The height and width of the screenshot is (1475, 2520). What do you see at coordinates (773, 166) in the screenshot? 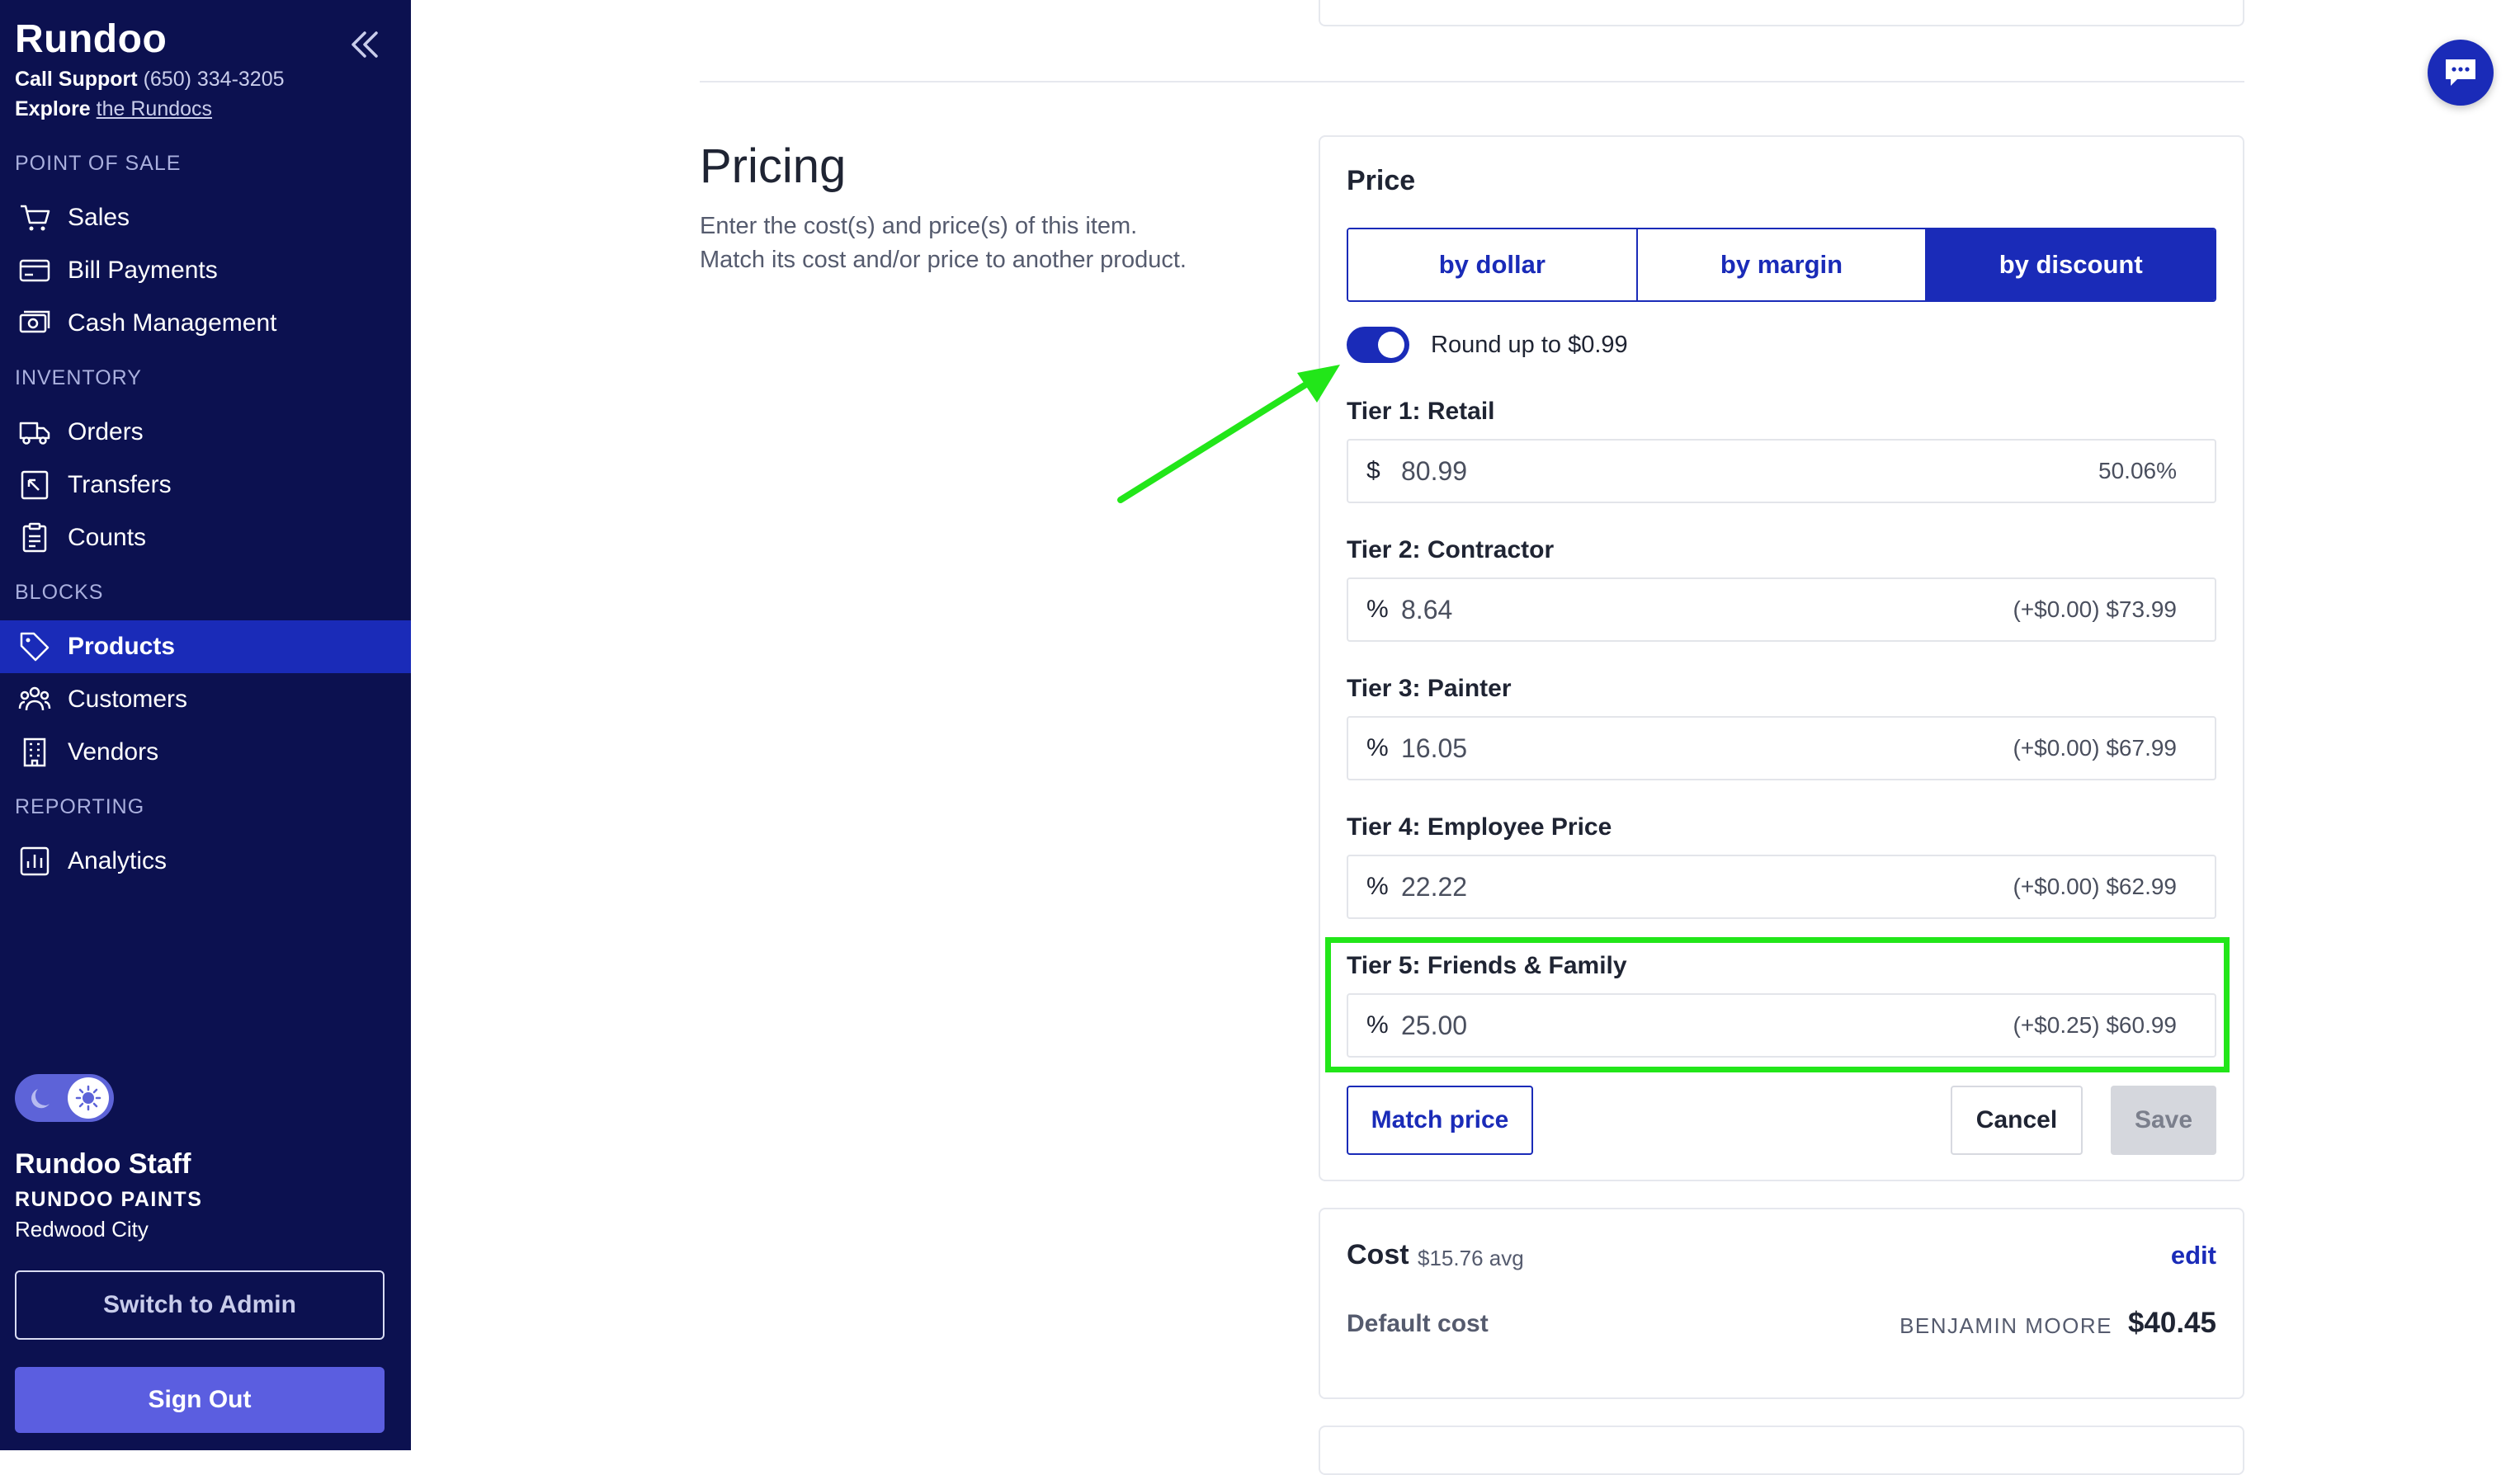
I see `pricing-title: Pricing` at bounding box center [773, 166].